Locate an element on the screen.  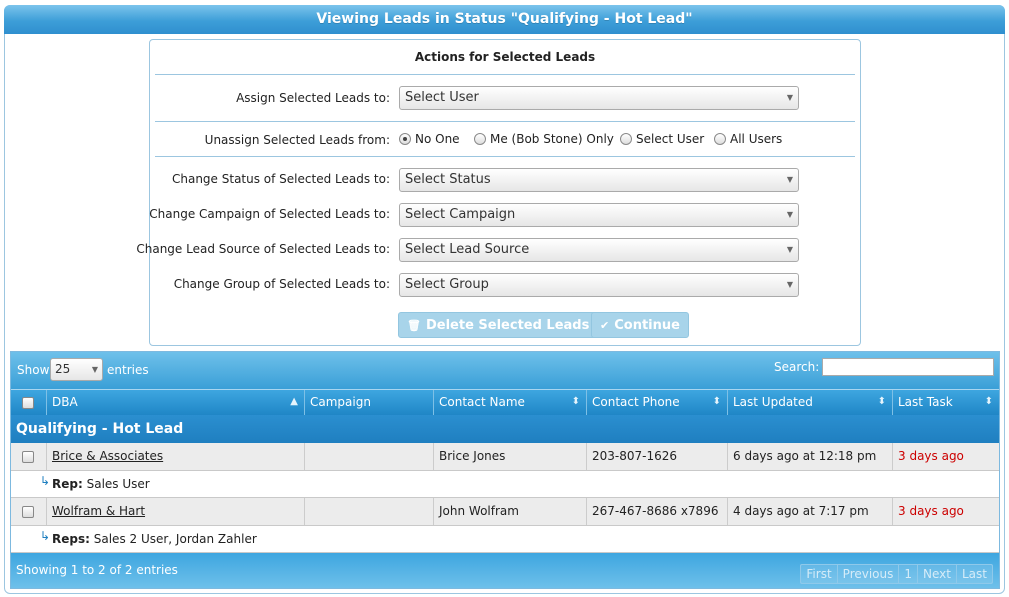
group-label: Change Group of Selected Leads to: is located at coordinates (281, 284).